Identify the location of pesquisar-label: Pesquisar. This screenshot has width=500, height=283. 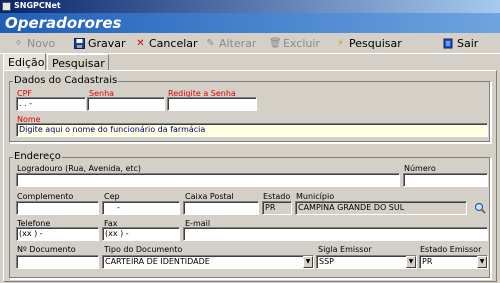
(375, 43).